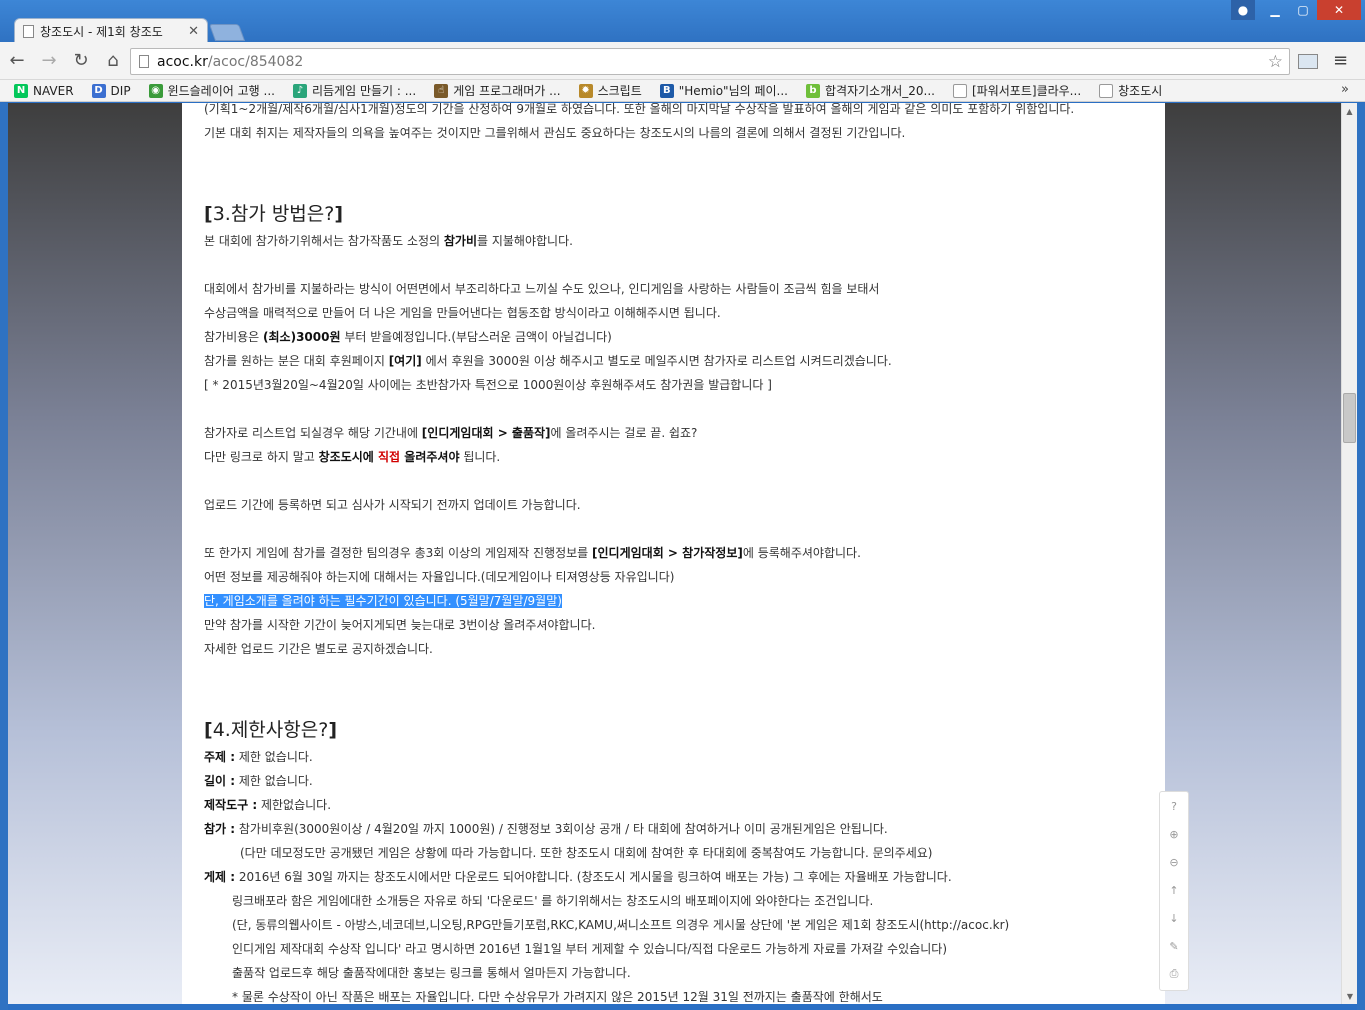  Describe the element at coordinates (619, 91) in the screenshot. I see `bookmark-label: 스크립트` at that location.